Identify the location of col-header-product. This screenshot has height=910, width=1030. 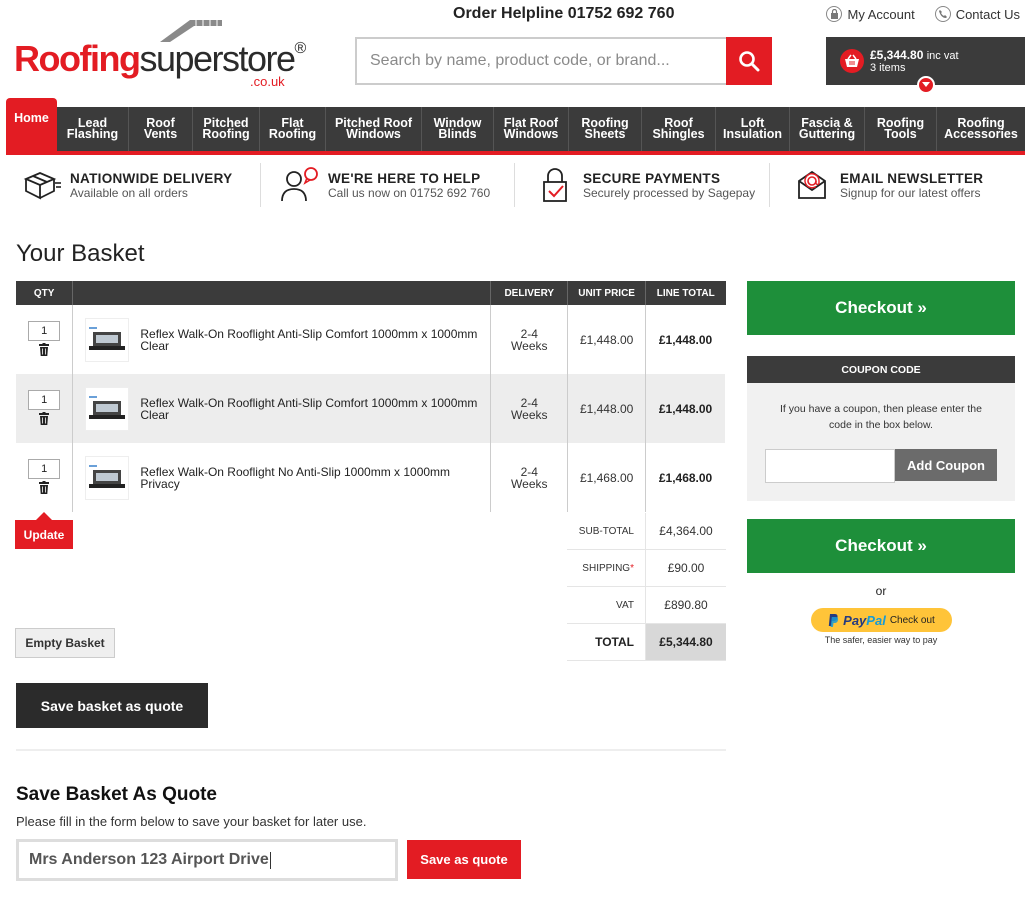
(282, 293).